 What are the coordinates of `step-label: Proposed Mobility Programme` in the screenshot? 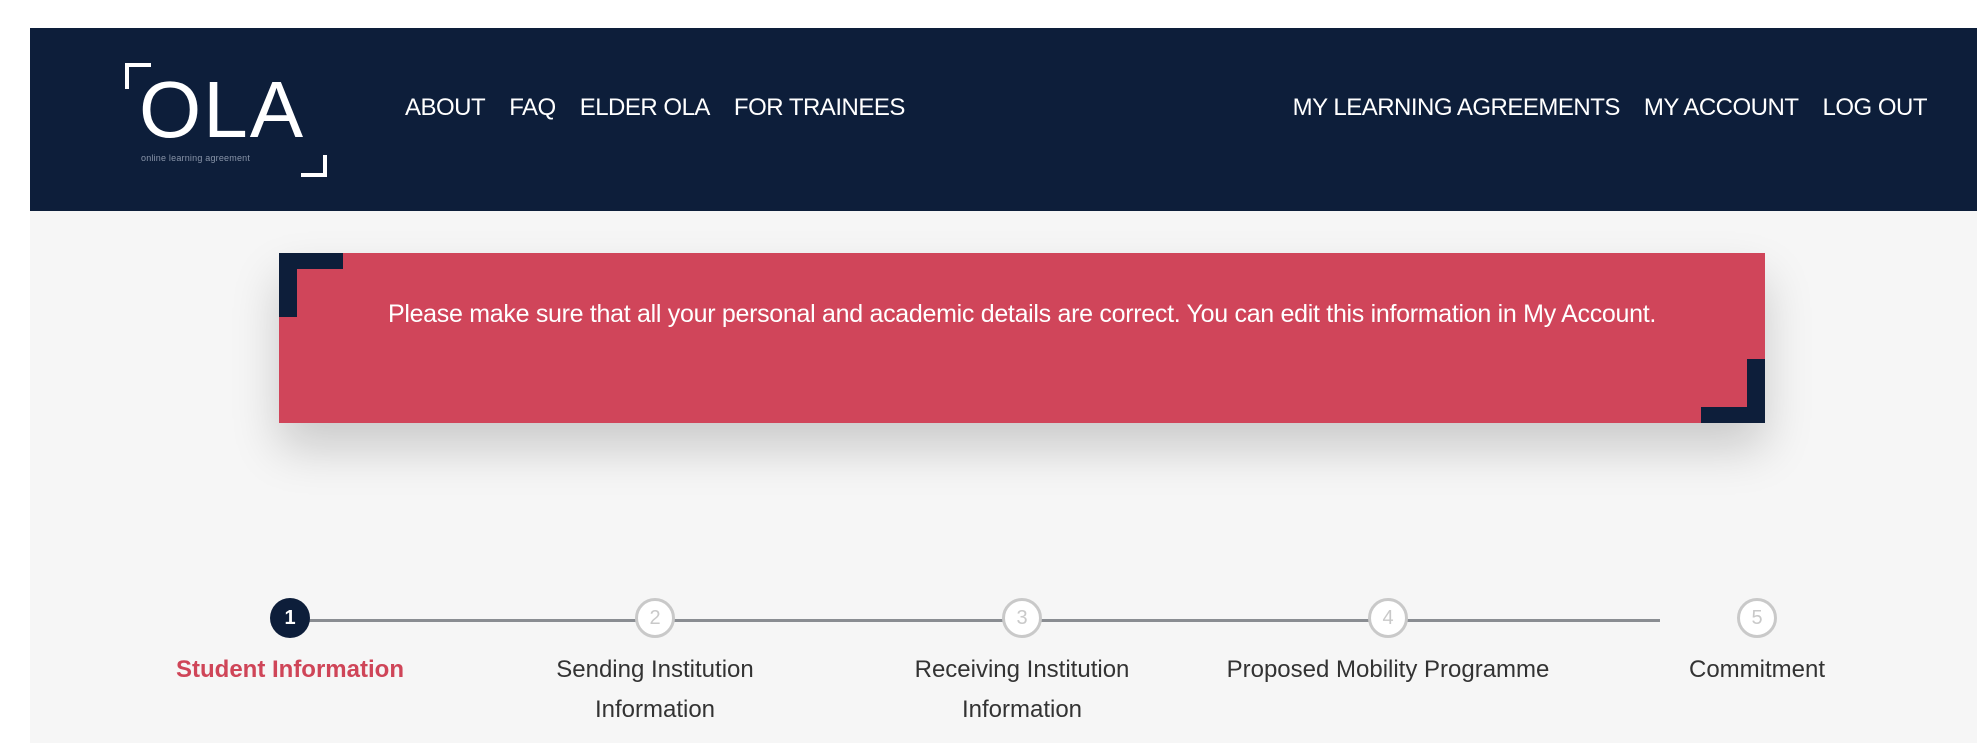 It's located at (1388, 669).